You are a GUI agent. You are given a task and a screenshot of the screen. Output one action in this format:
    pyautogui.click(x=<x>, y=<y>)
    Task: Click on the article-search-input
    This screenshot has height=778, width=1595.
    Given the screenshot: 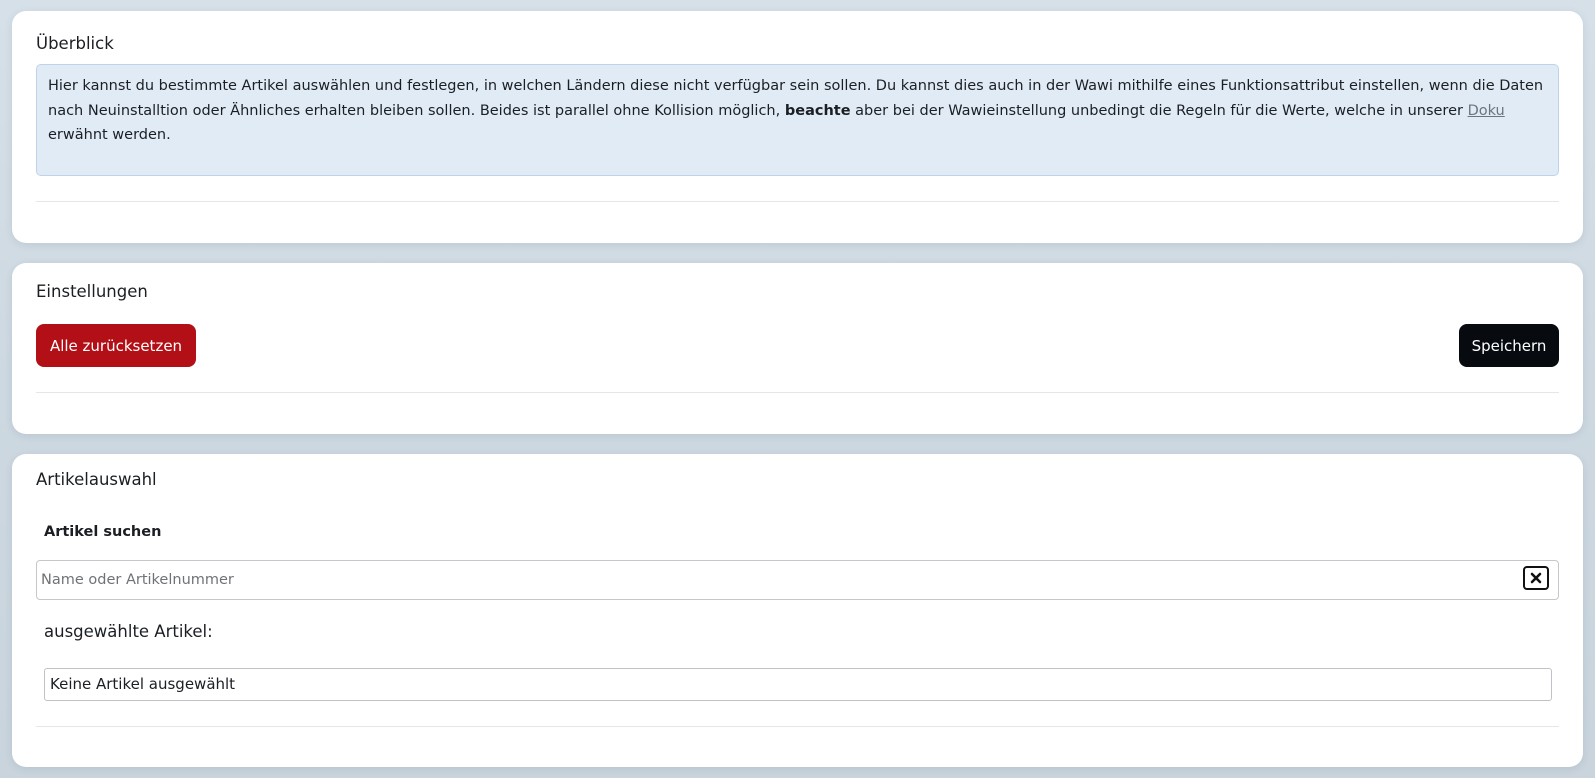 What is the action you would take?
    pyautogui.click(x=778, y=580)
    